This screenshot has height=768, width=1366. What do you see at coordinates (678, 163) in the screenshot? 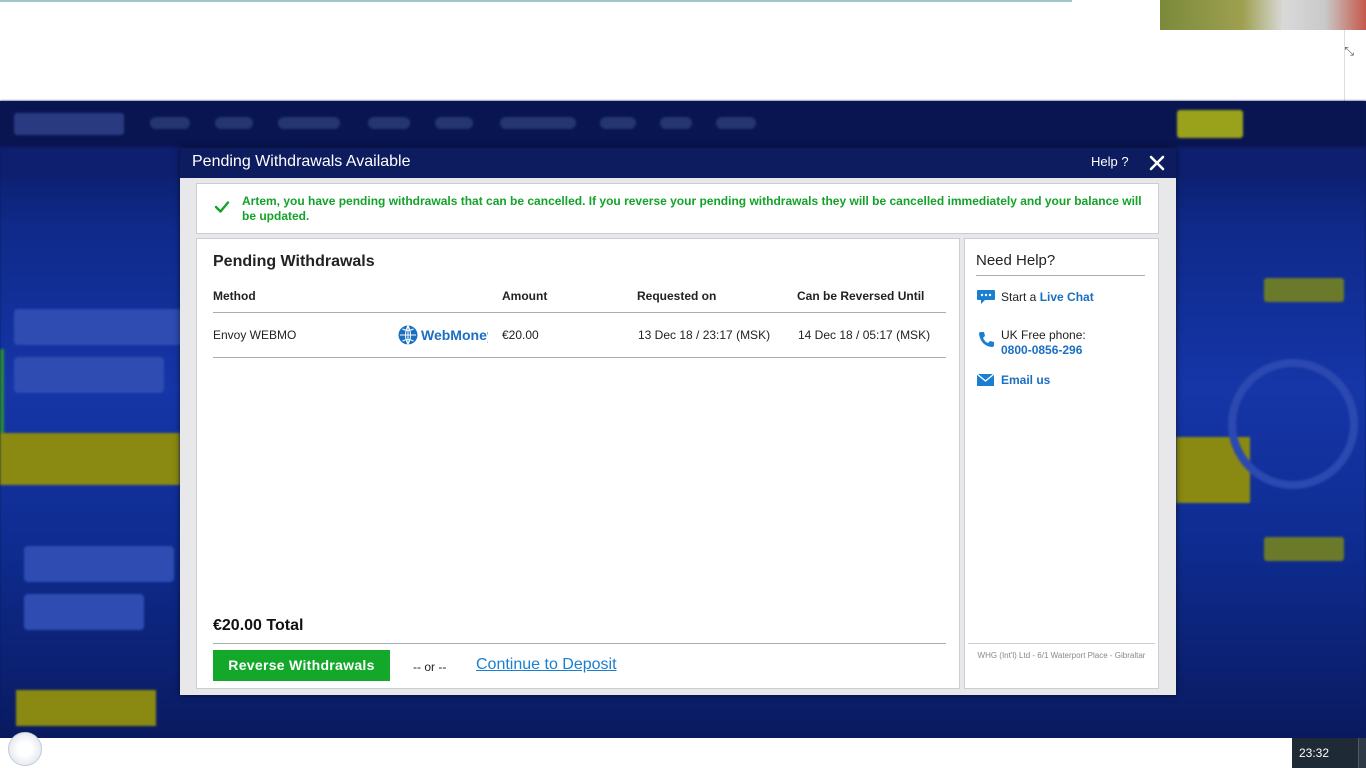
I see `modal-header: Pending Withdrawals Available Help ?` at bounding box center [678, 163].